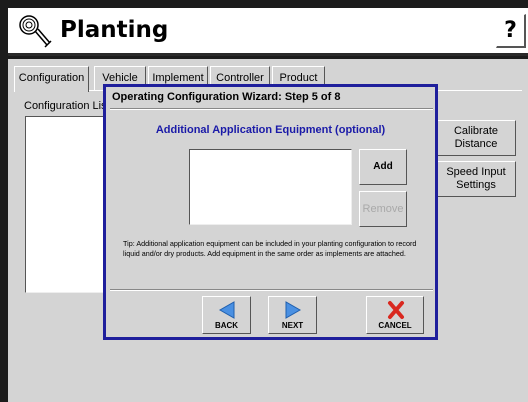 The image size is (528, 402). Describe the element at coordinates (292, 325) in the screenshot. I see `next-label: NEXT` at that location.